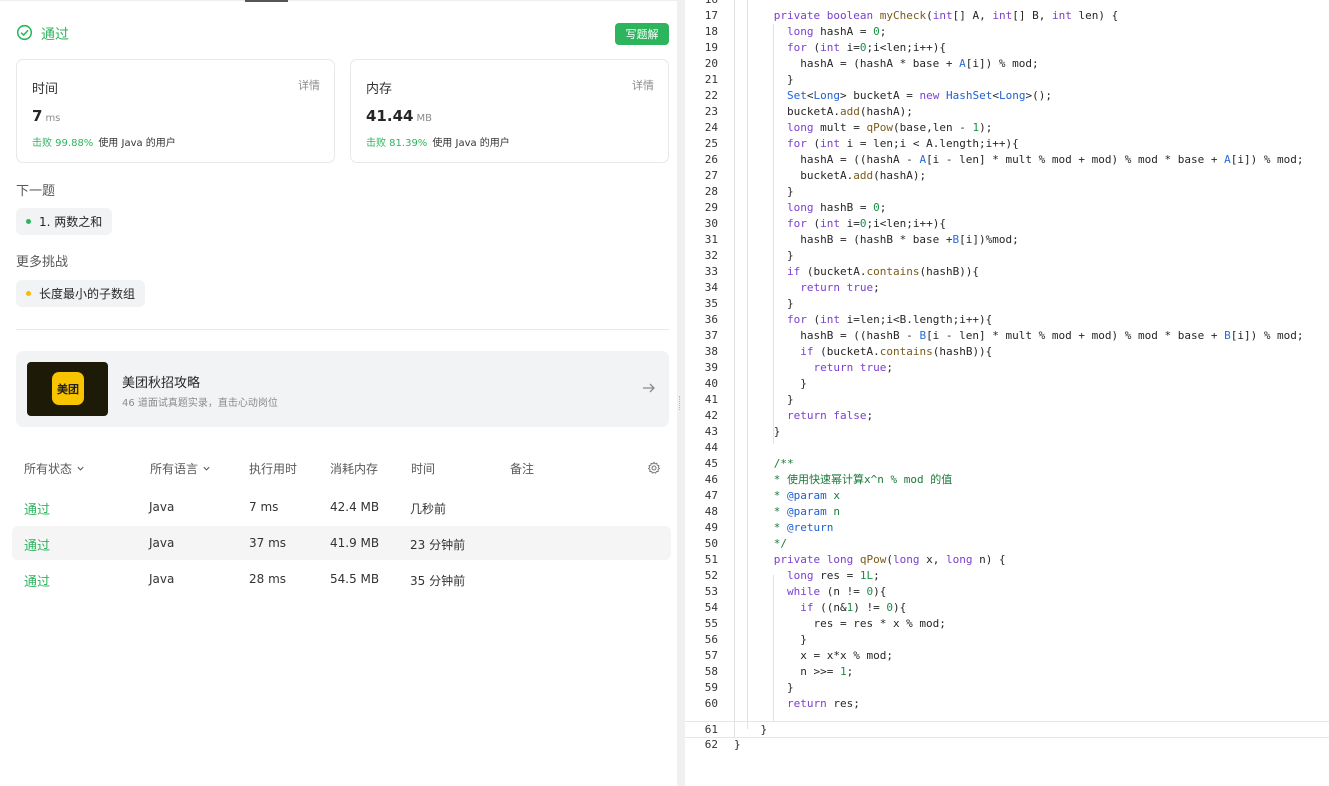  I want to click on line-number: 21, so click(711, 79).